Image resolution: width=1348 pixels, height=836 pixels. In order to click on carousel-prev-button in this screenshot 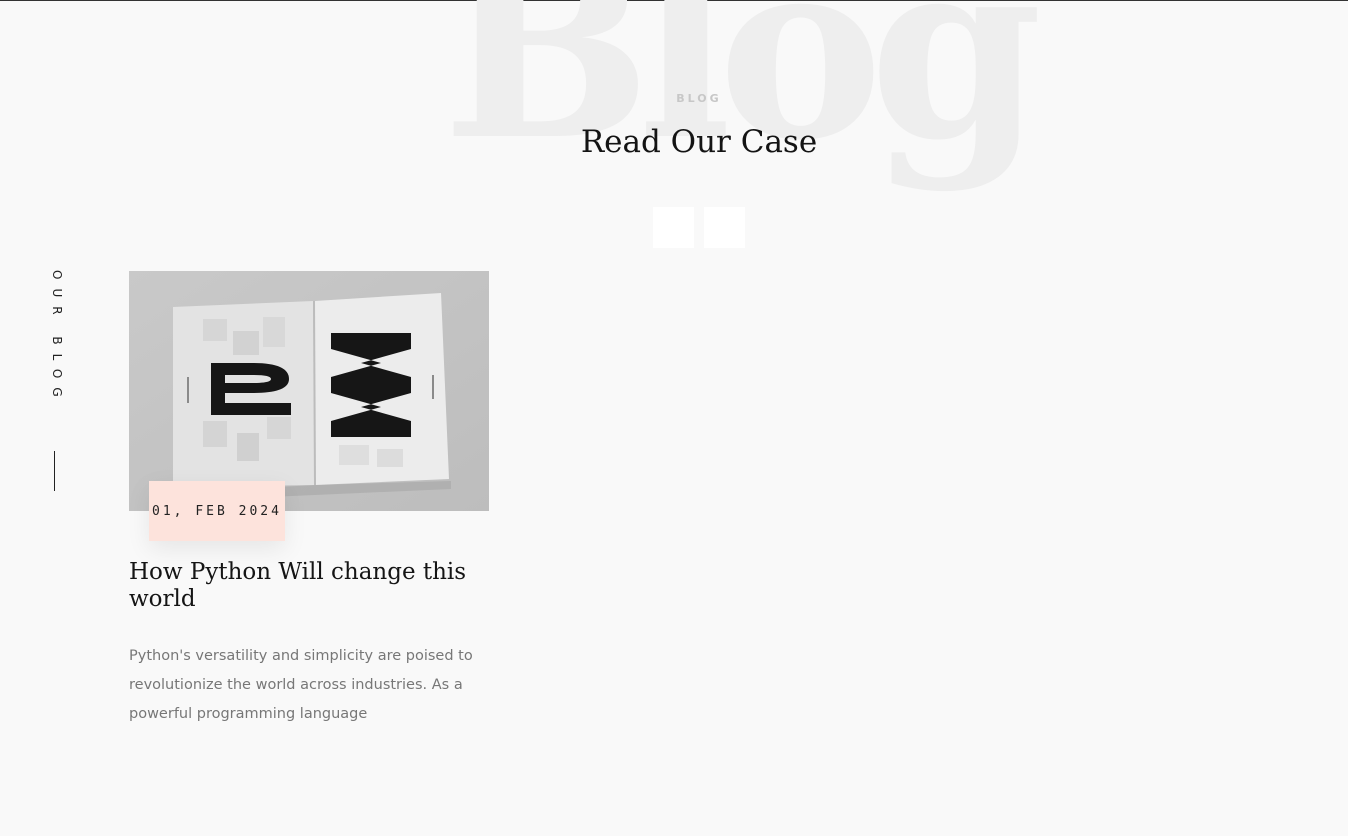, I will do `click(673, 227)`.